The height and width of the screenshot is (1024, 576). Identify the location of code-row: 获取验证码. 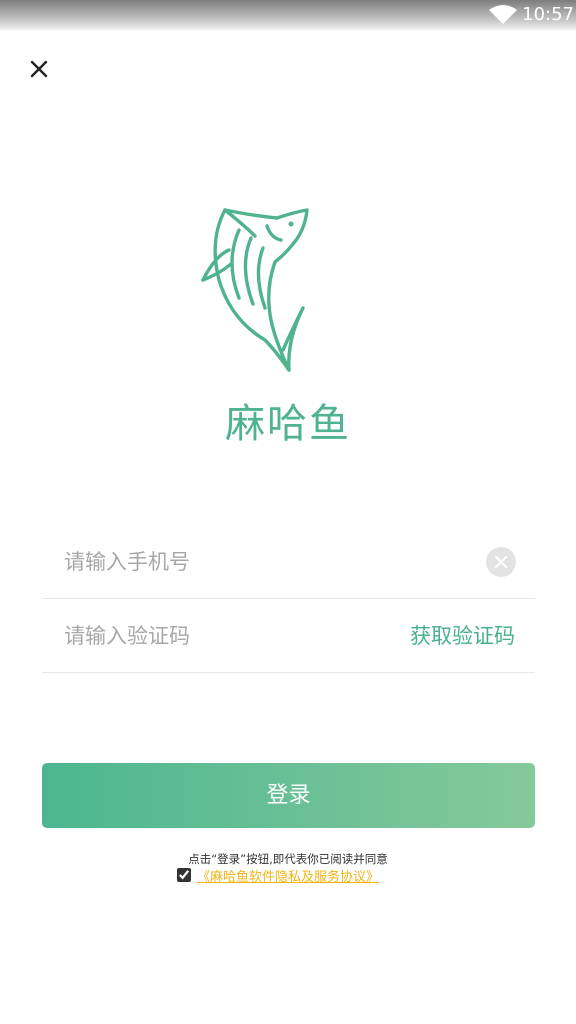
(288, 636).